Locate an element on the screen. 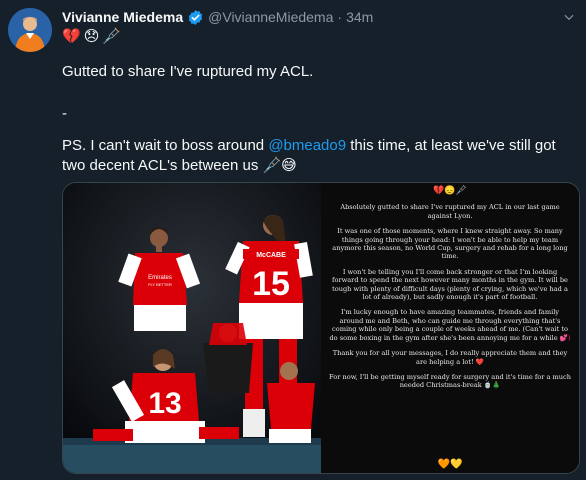  sponsor-text: Emirates is located at coordinates (160, 278).